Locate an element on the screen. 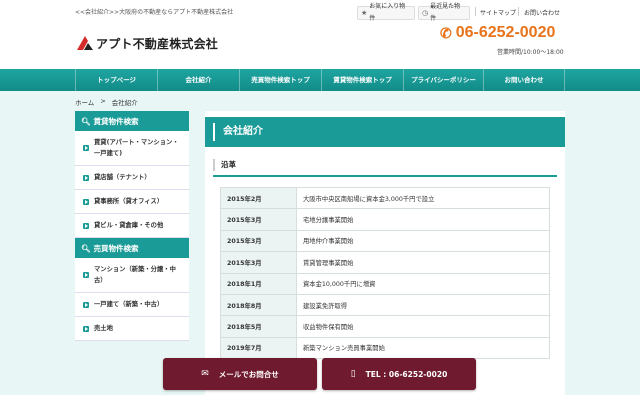  recent-button: ◷ 最近見た物件 is located at coordinates (444, 12).